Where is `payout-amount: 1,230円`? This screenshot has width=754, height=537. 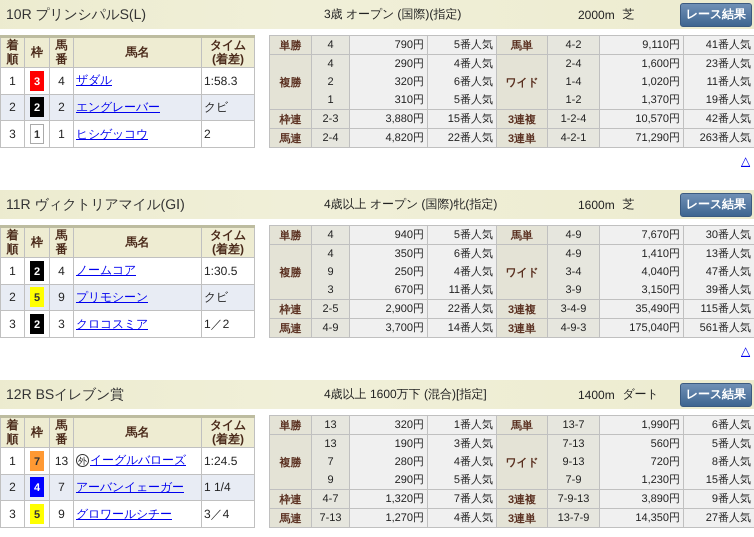 payout-amount: 1,230円 is located at coordinates (660, 480).